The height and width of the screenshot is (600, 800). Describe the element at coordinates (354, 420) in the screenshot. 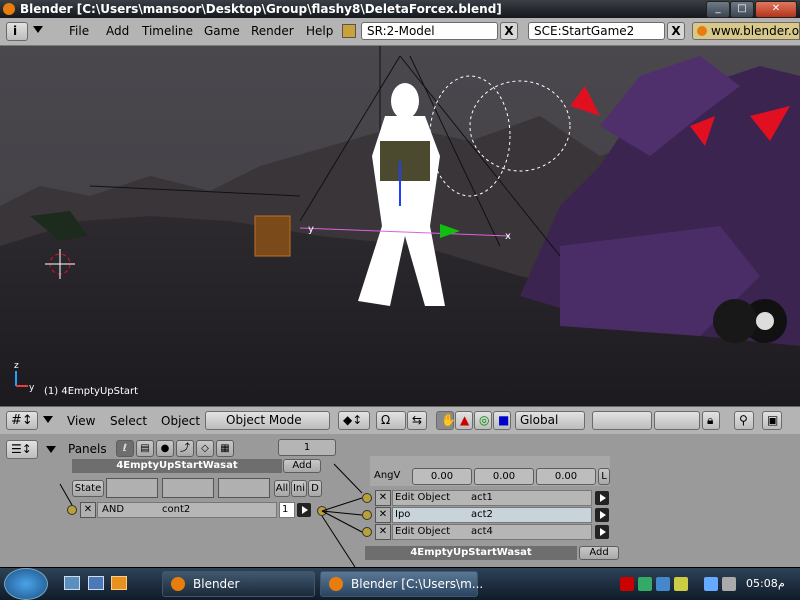

I see `shading-select-icon: ◆↕` at that location.